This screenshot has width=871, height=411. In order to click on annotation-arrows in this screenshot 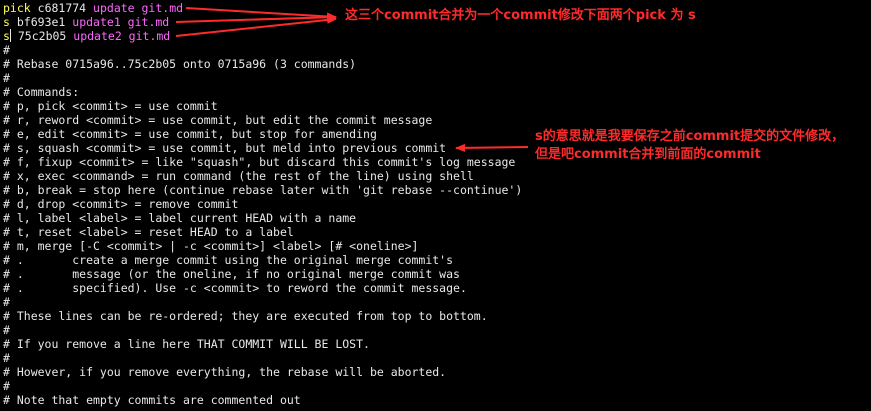, I will do `click(352, 79)`.